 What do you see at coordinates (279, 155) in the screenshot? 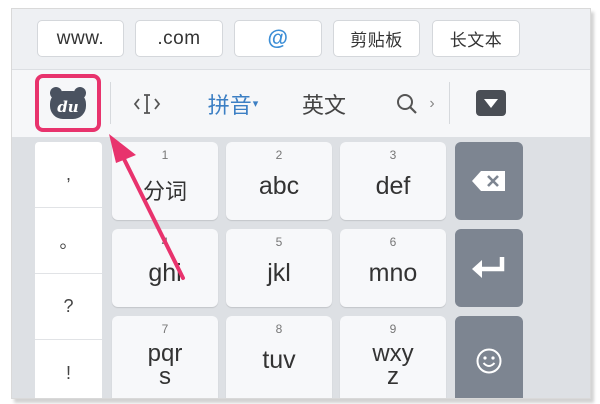
I see `key-number: 2` at bounding box center [279, 155].